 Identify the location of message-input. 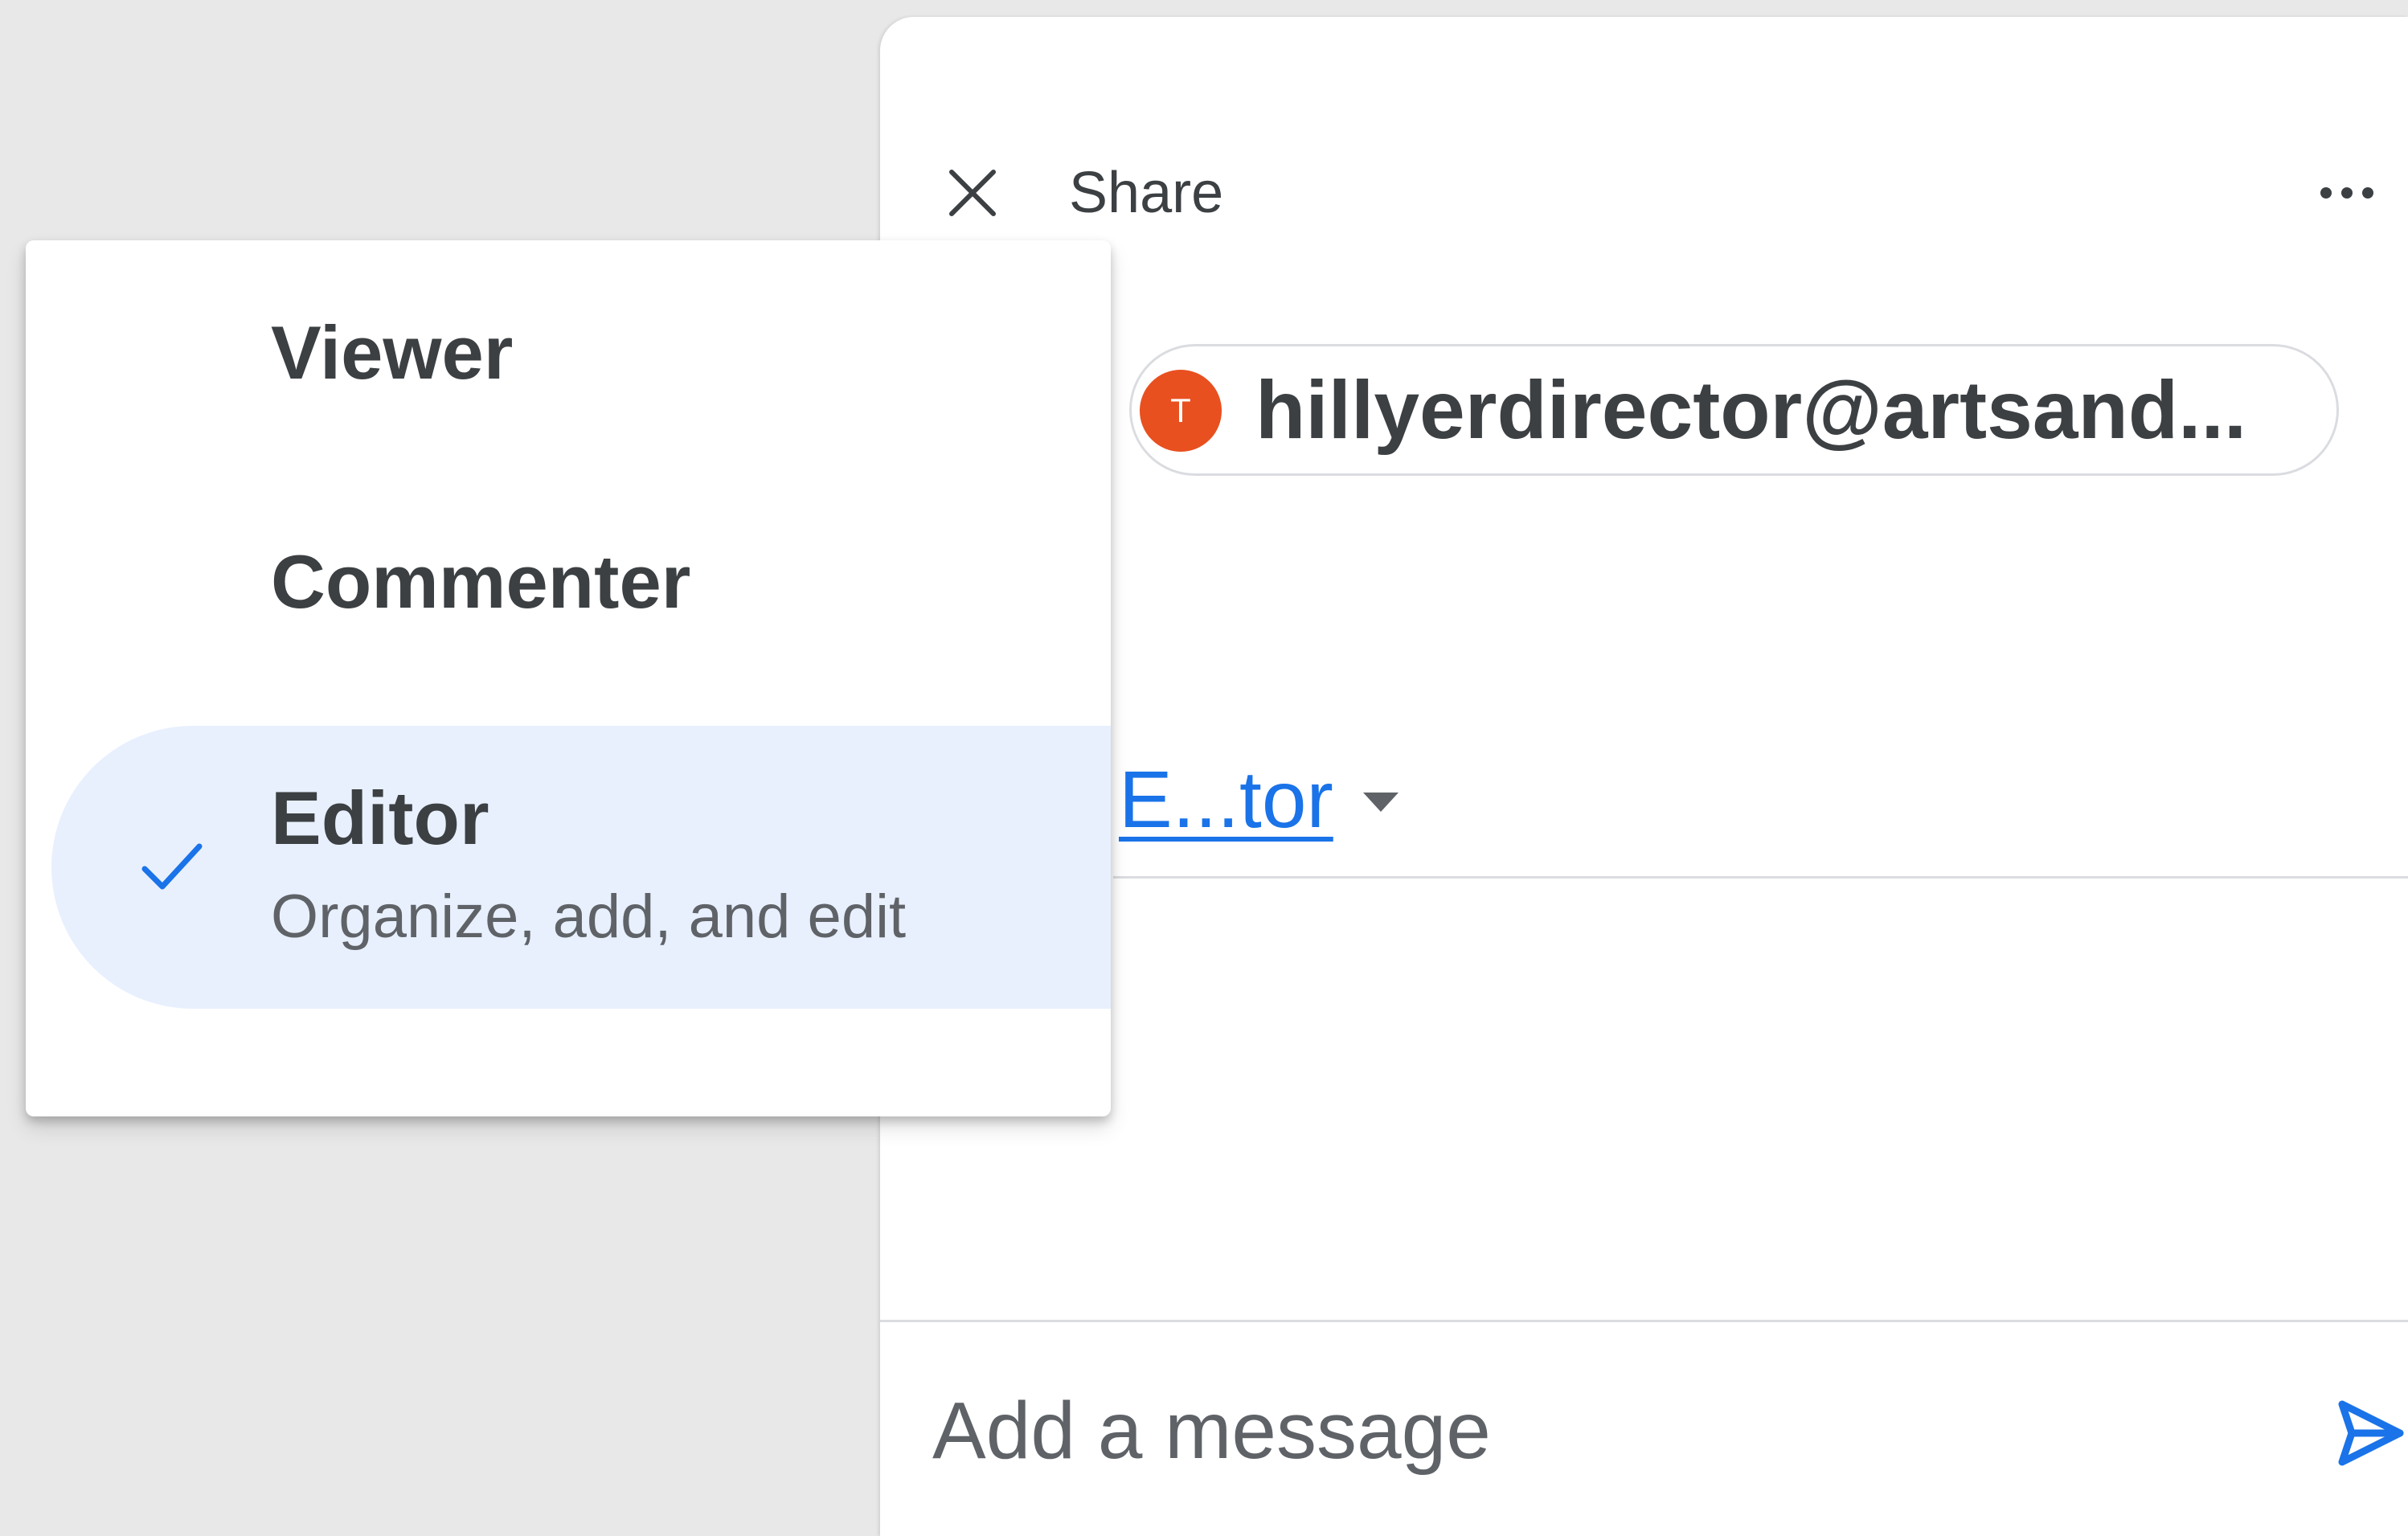
(1591, 1430).